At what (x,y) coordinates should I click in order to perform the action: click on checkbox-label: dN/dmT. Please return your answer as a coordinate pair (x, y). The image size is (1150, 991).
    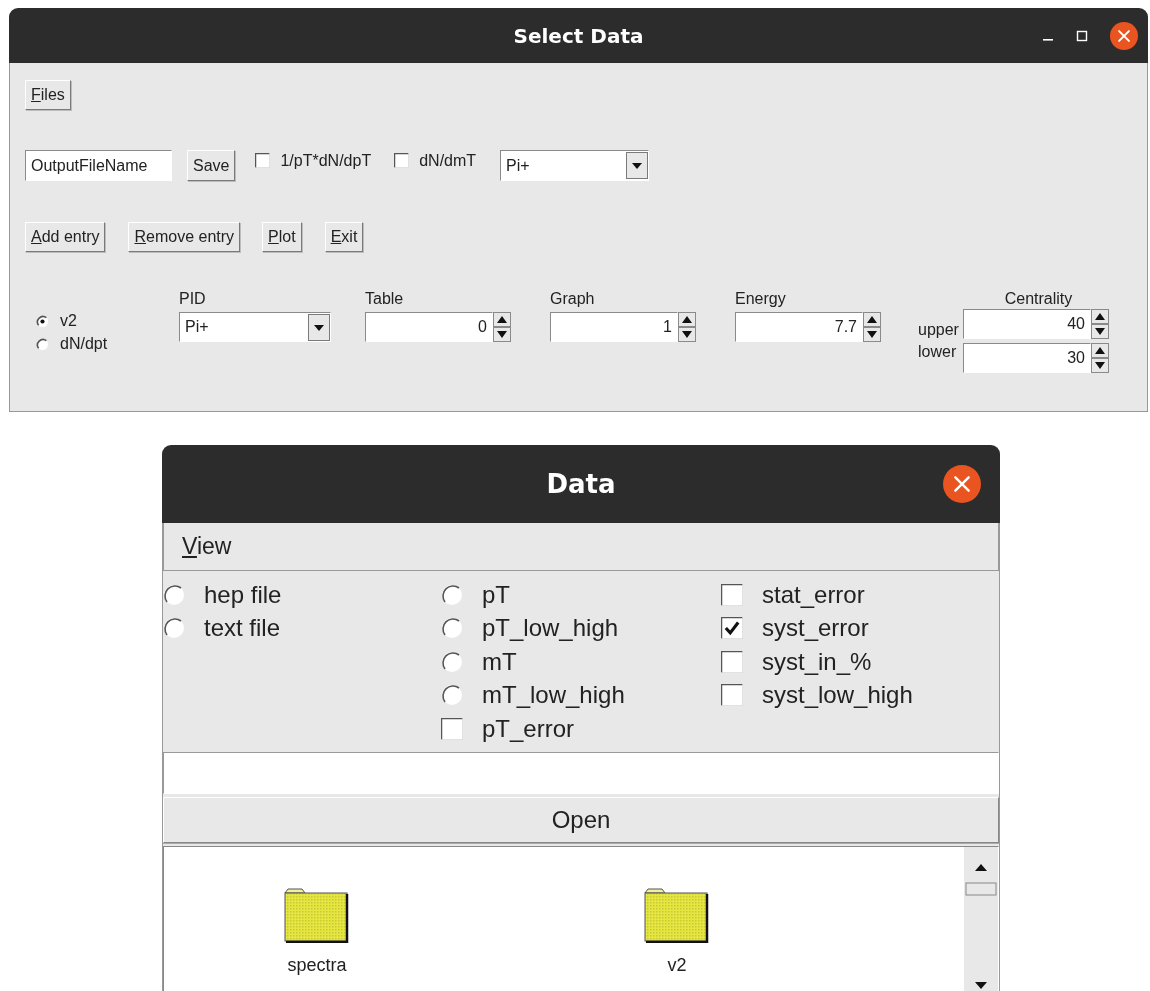
    Looking at the image, I should click on (448, 160).